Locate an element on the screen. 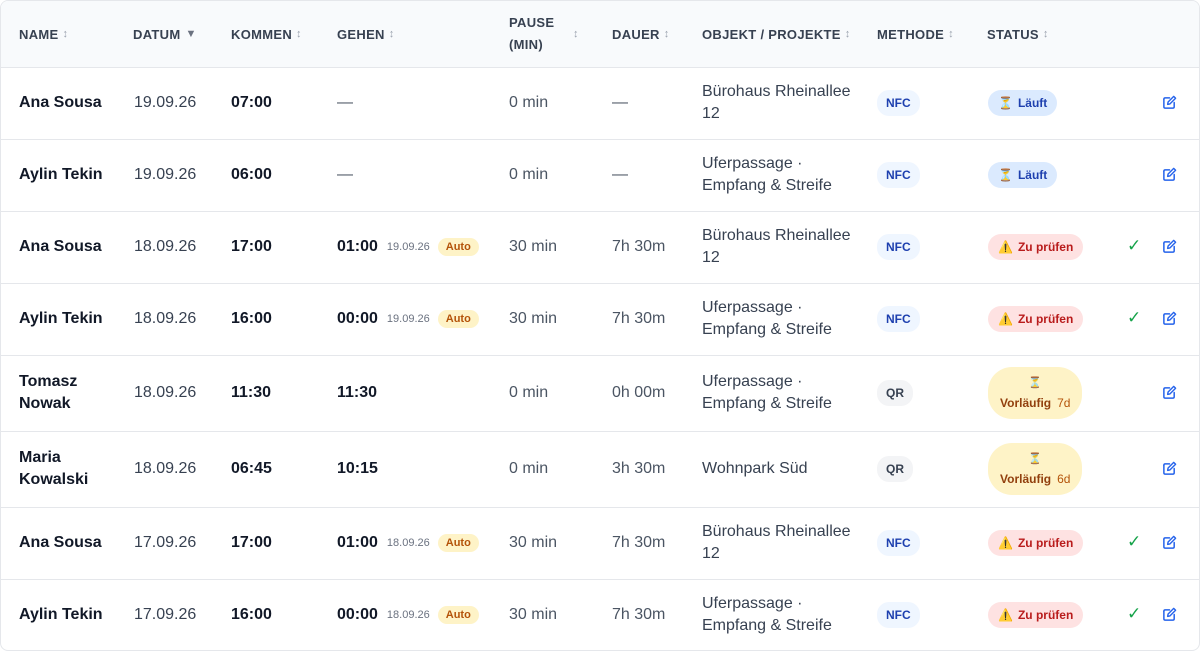 The image size is (1200, 651). check-out-date: 18.09.26 is located at coordinates (408, 615).